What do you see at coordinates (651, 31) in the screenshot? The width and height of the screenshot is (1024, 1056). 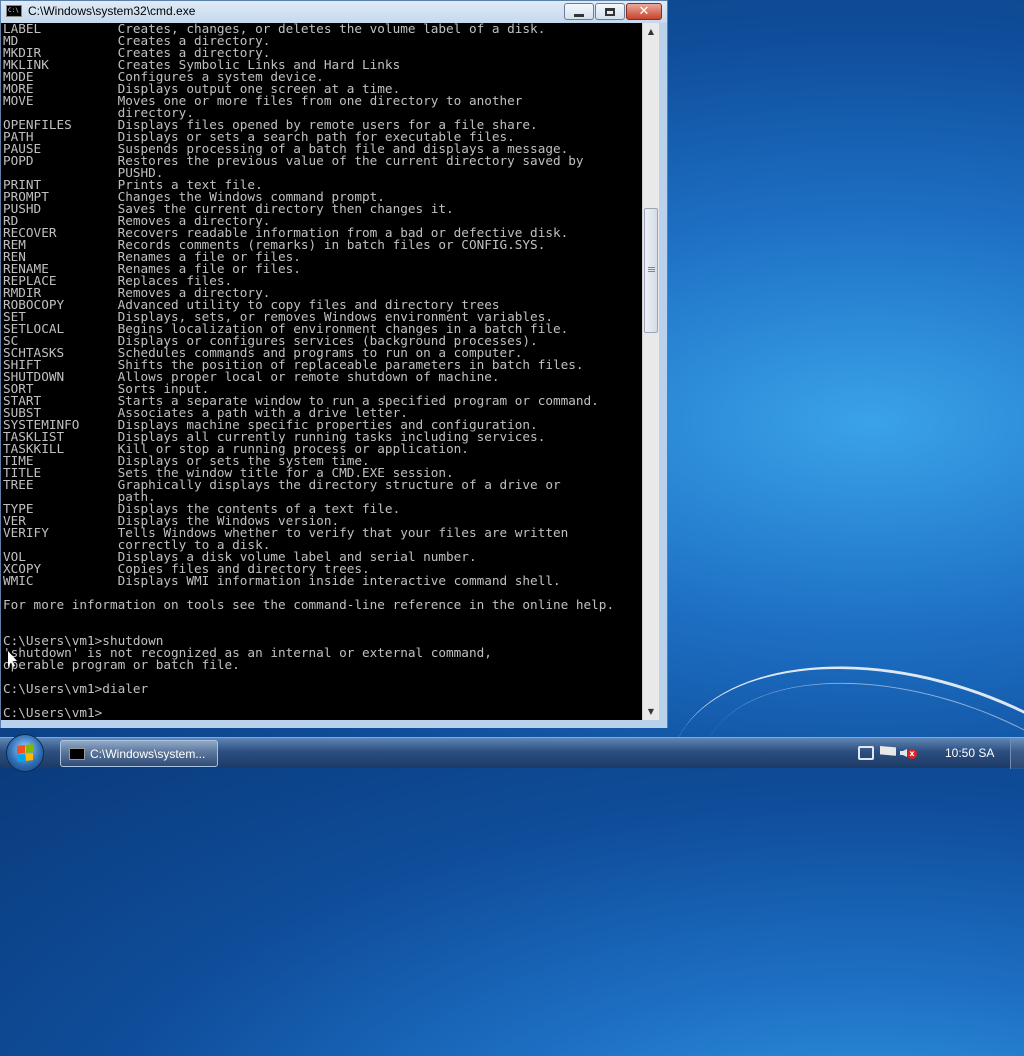 I see `scroll-up-arrow: ▲` at bounding box center [651, 31].